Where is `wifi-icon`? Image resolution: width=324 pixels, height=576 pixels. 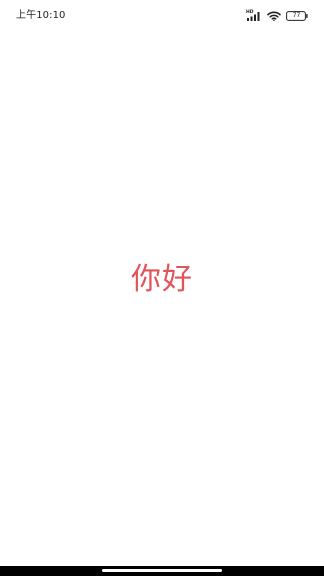 wifi-icon is located at coordinates (274, 16).